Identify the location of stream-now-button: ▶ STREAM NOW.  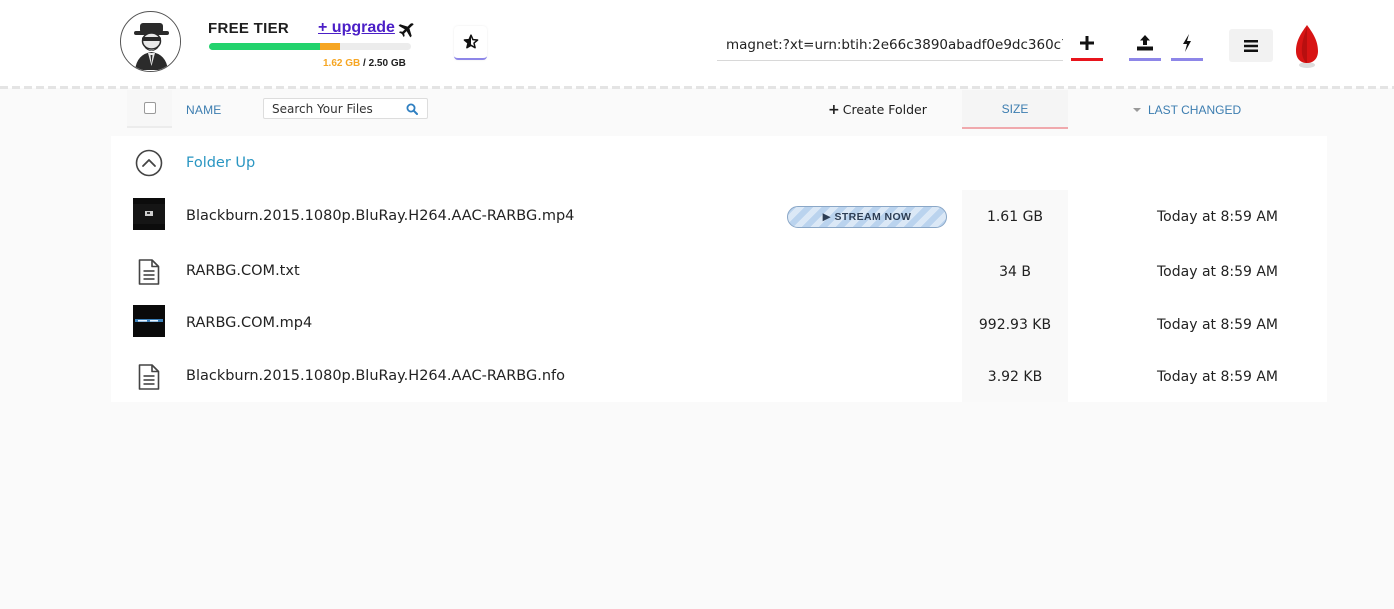
(867, 217).